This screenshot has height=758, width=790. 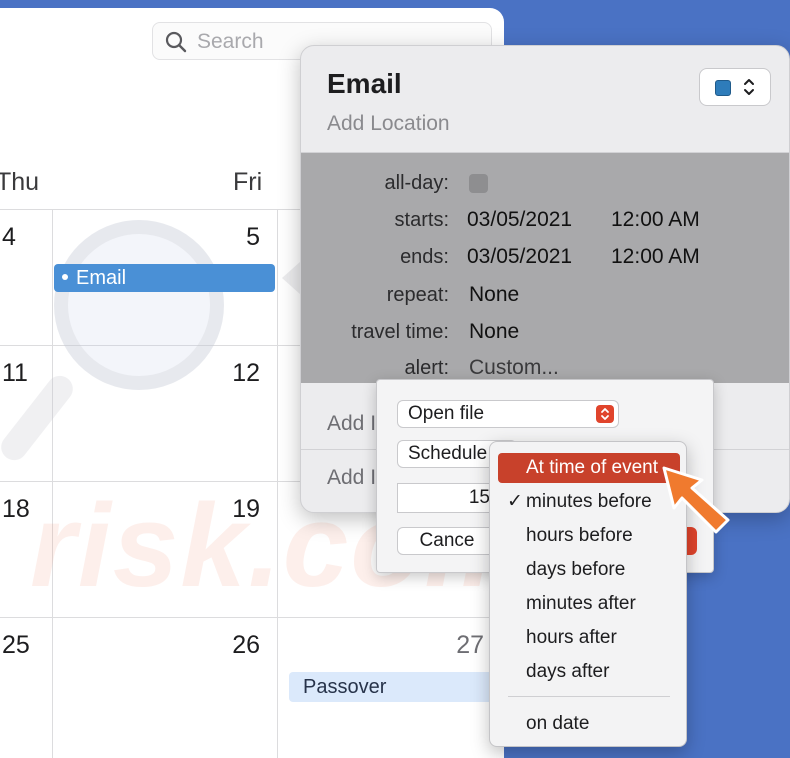 I want to click on calendar-color-picker, so click(x=735, y=87).